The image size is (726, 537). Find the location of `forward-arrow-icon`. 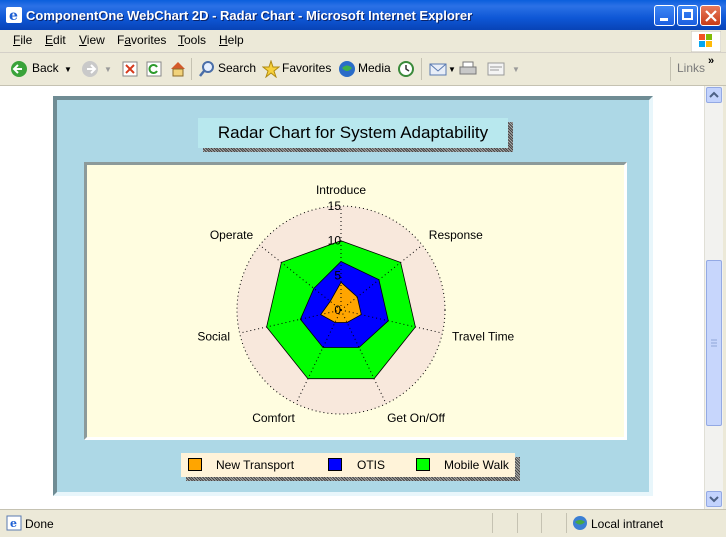

forward-arrow-icon is located at coordinates (90, 69).